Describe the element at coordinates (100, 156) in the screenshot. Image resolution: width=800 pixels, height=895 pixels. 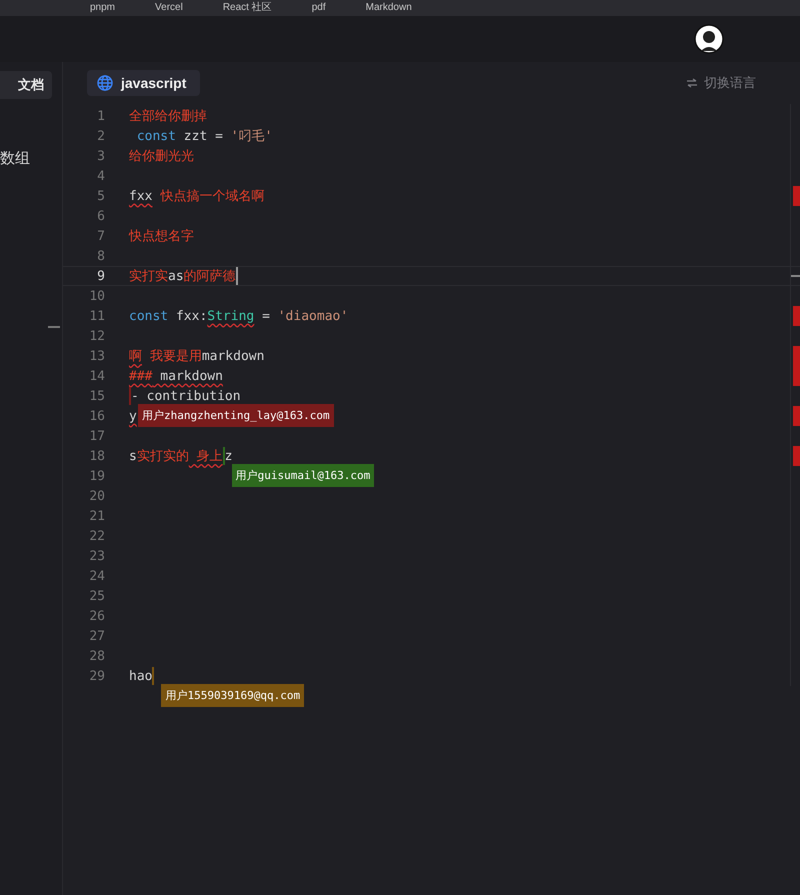
I see `line-number: 3` at that location.